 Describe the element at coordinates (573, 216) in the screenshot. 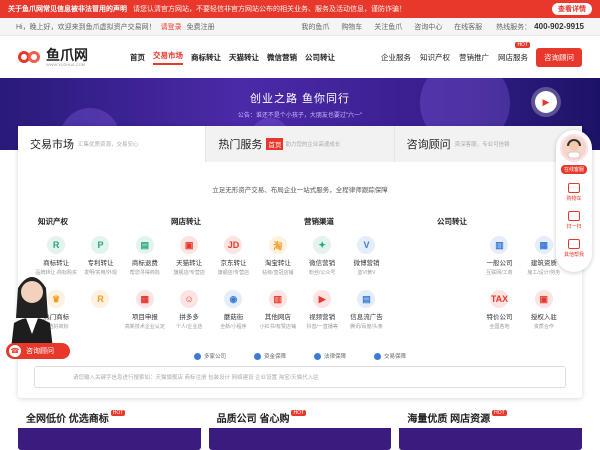

I see `qr-icon` at that location.